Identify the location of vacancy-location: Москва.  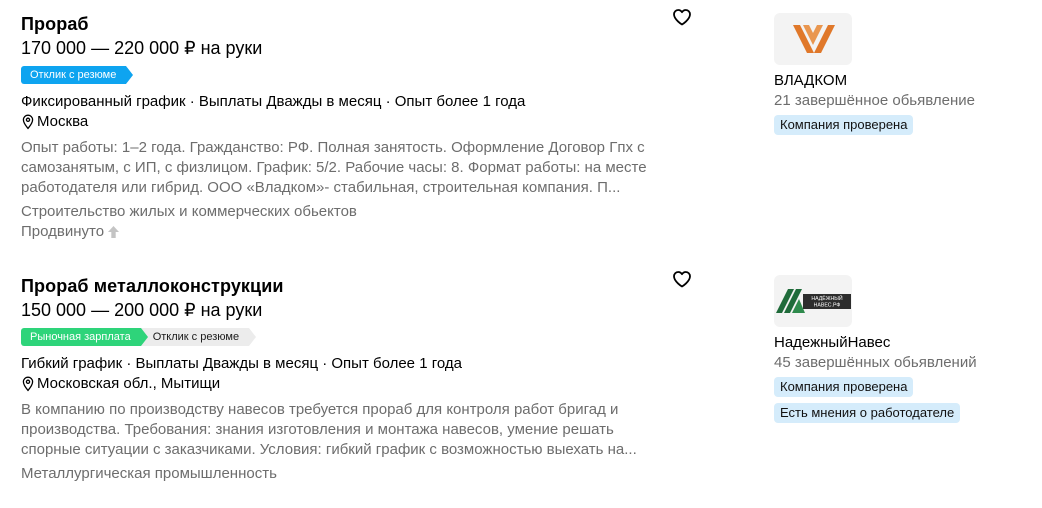
(54, 121).